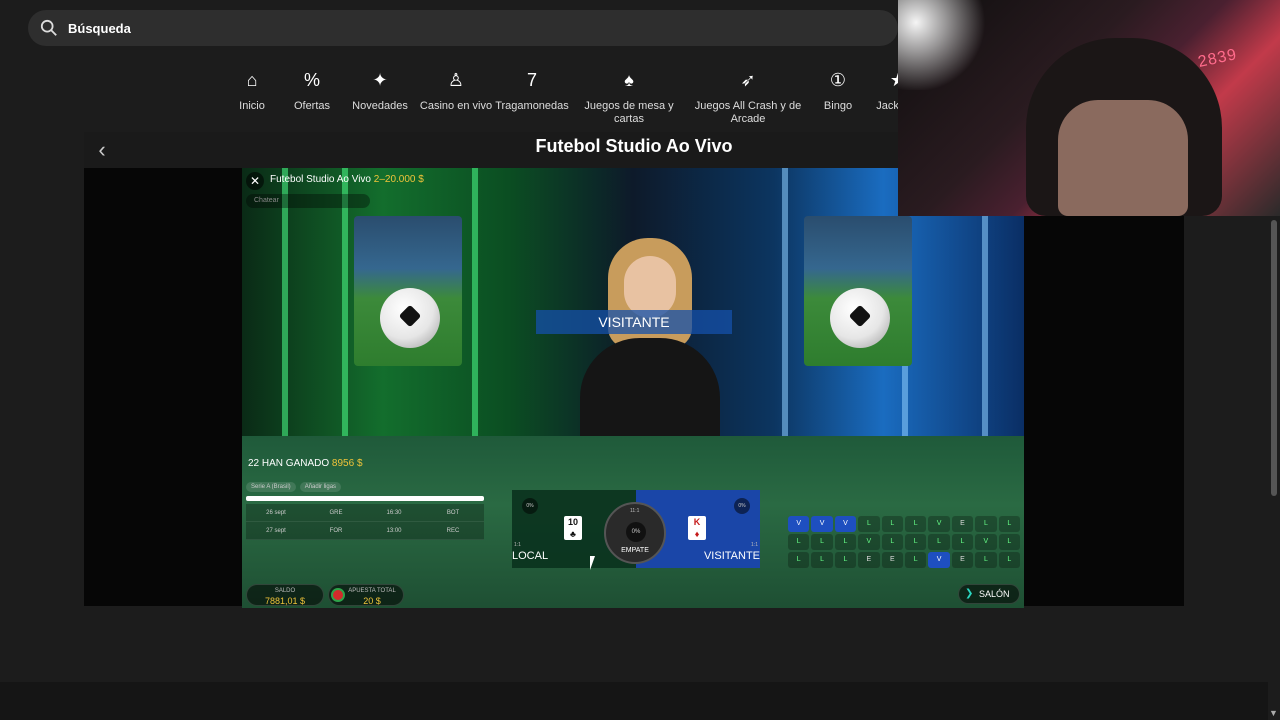 The width and height of the screenshot is (1280, 720). I want to click on scrollbar-thumb, so click(1274, 358).